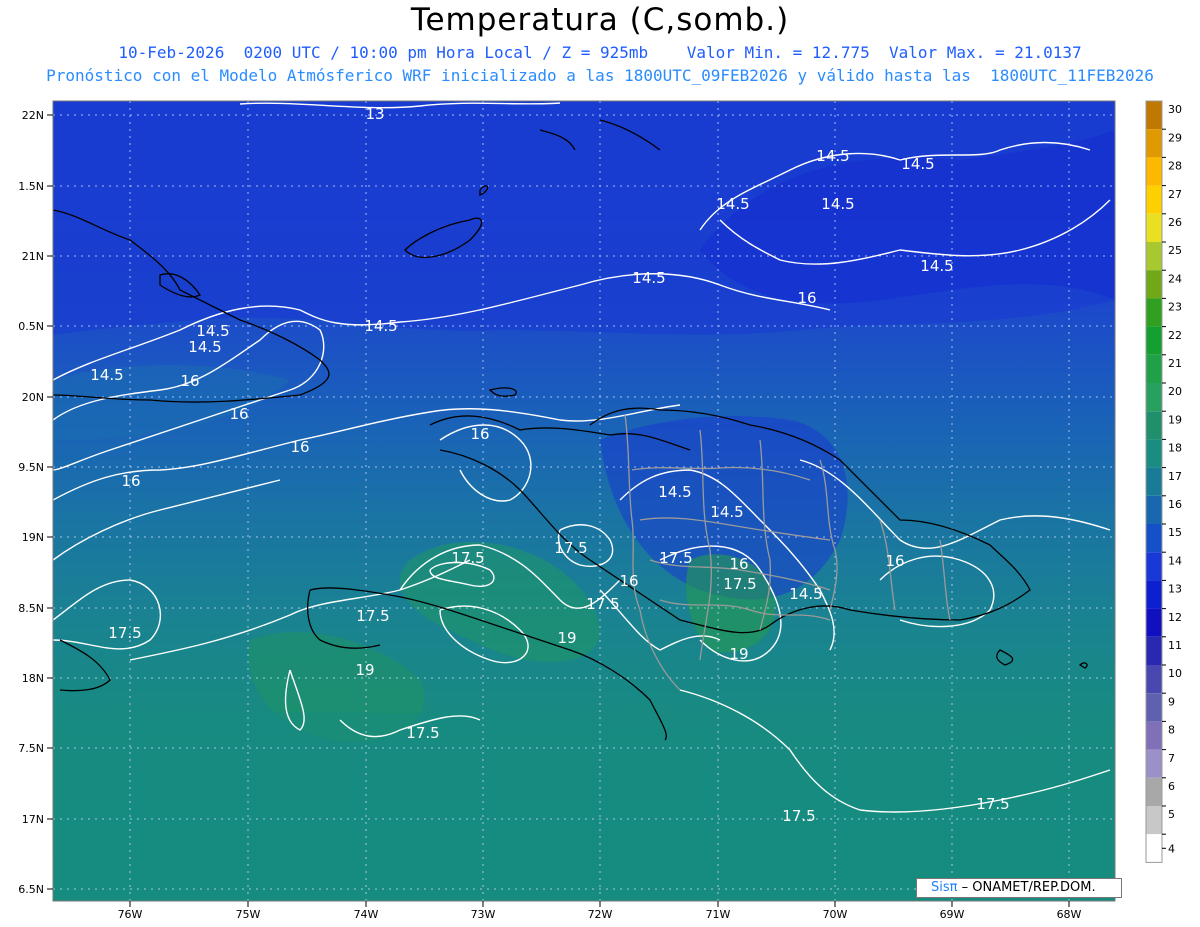 The height and width of the screenshot is (927, 1200). Describe the element at coordinates (718, 914) in the screenshot. I see `lon-tick-label: 71W` at that location.